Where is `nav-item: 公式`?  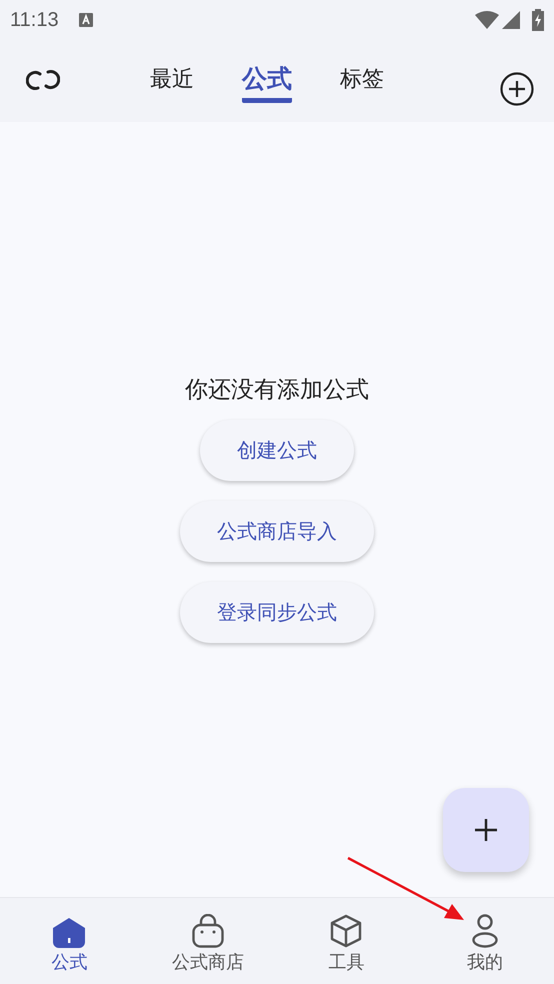 nav-item: 公式 is located at coordinates (69, 941).